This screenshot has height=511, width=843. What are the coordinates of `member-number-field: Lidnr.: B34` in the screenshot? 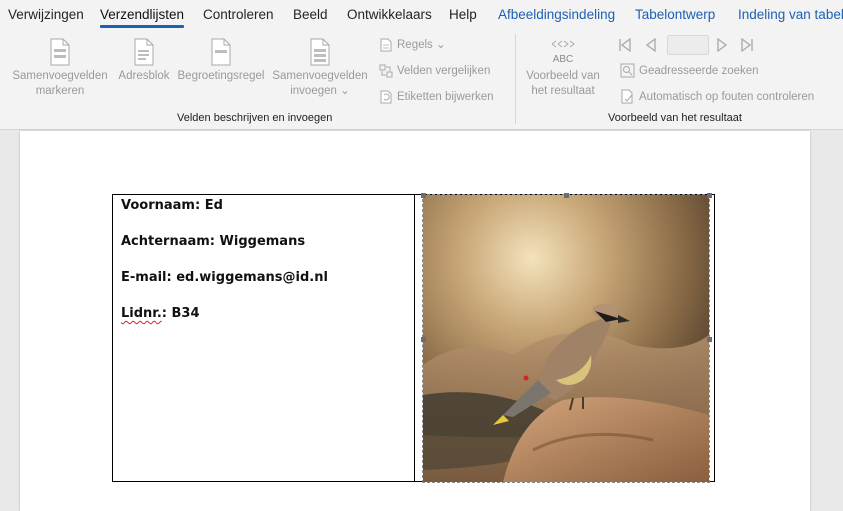 It's located at (263, 324).